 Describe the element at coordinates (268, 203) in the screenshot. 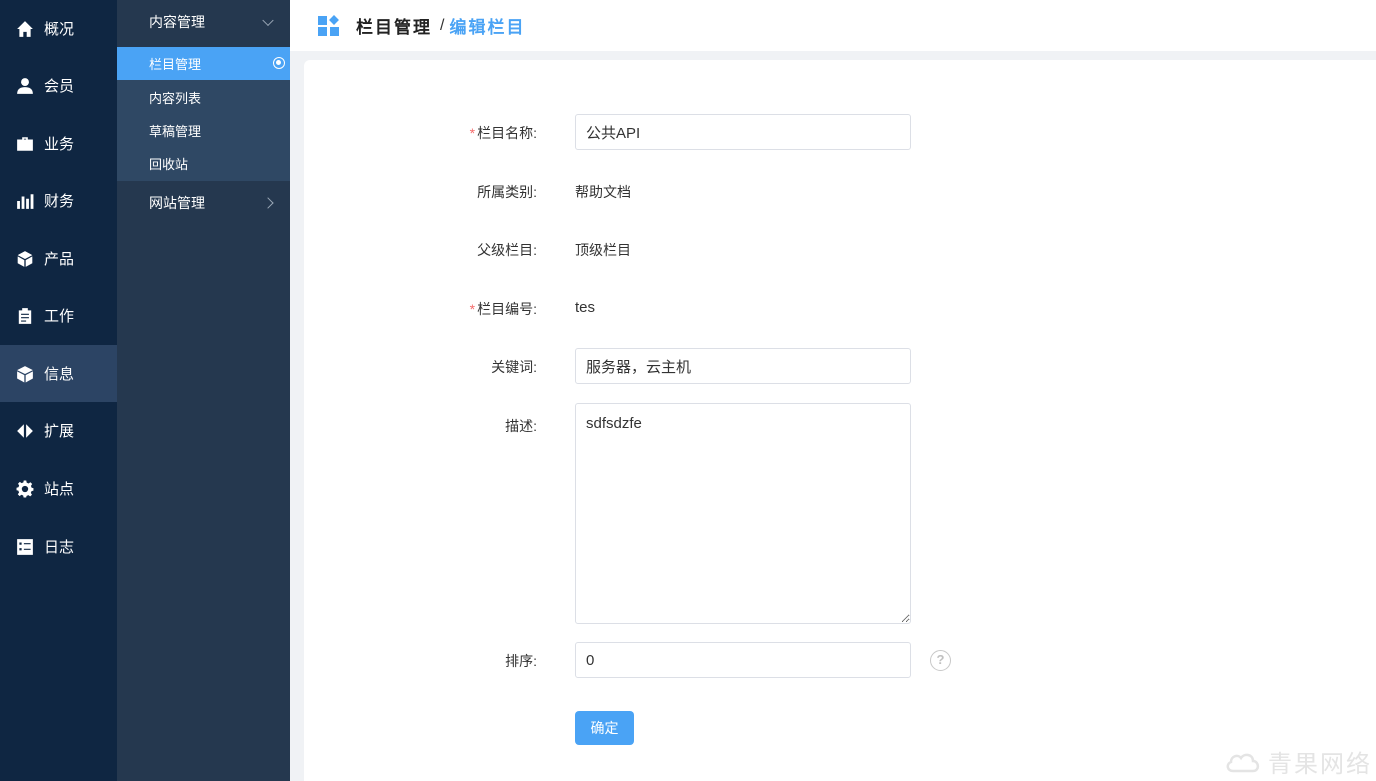

I see `chevron-right-icon` at that location.